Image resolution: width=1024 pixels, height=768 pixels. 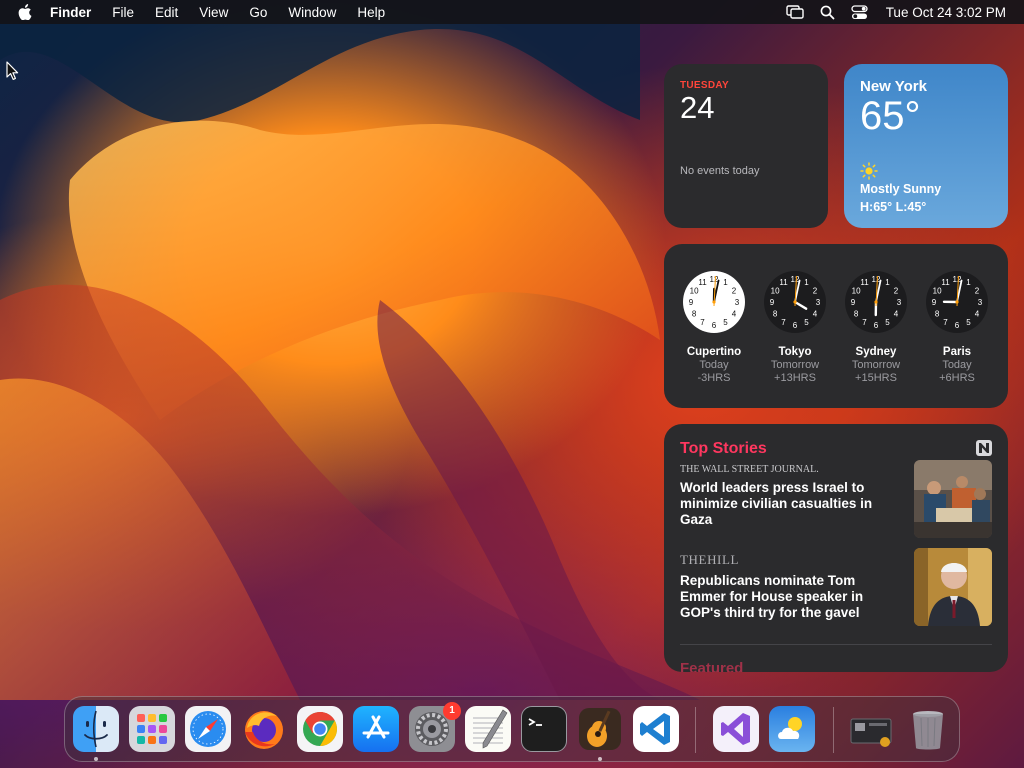 What do you see at coordinates (795, 378) in the screenshot?
I see `clock-offset: +13HRS` at bounding box center [795, 378].